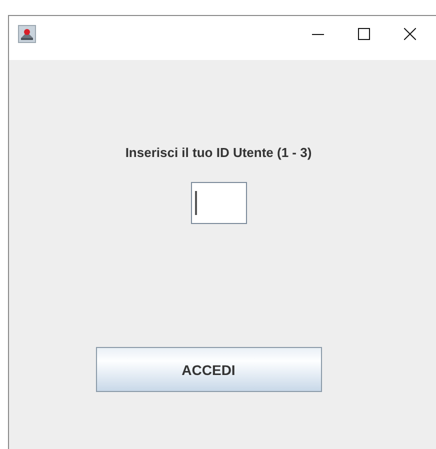 The width and height of the screenshot is (436, 449). Describe the element at coordinates (218, 203) in the screenshot. I see `input-field` at that location.